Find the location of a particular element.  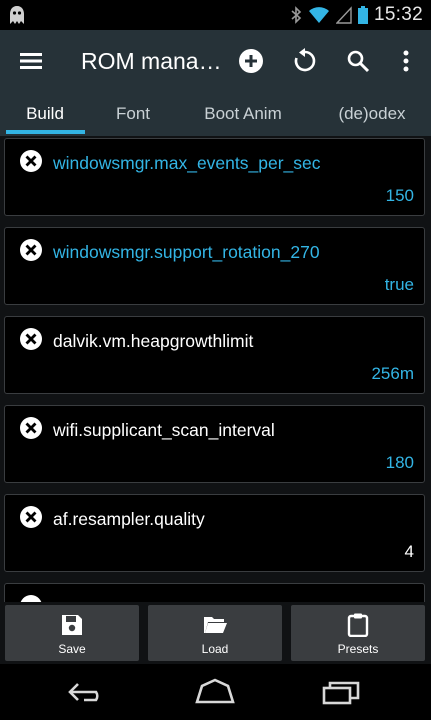

home-icon is located at coordinates (215, 692).